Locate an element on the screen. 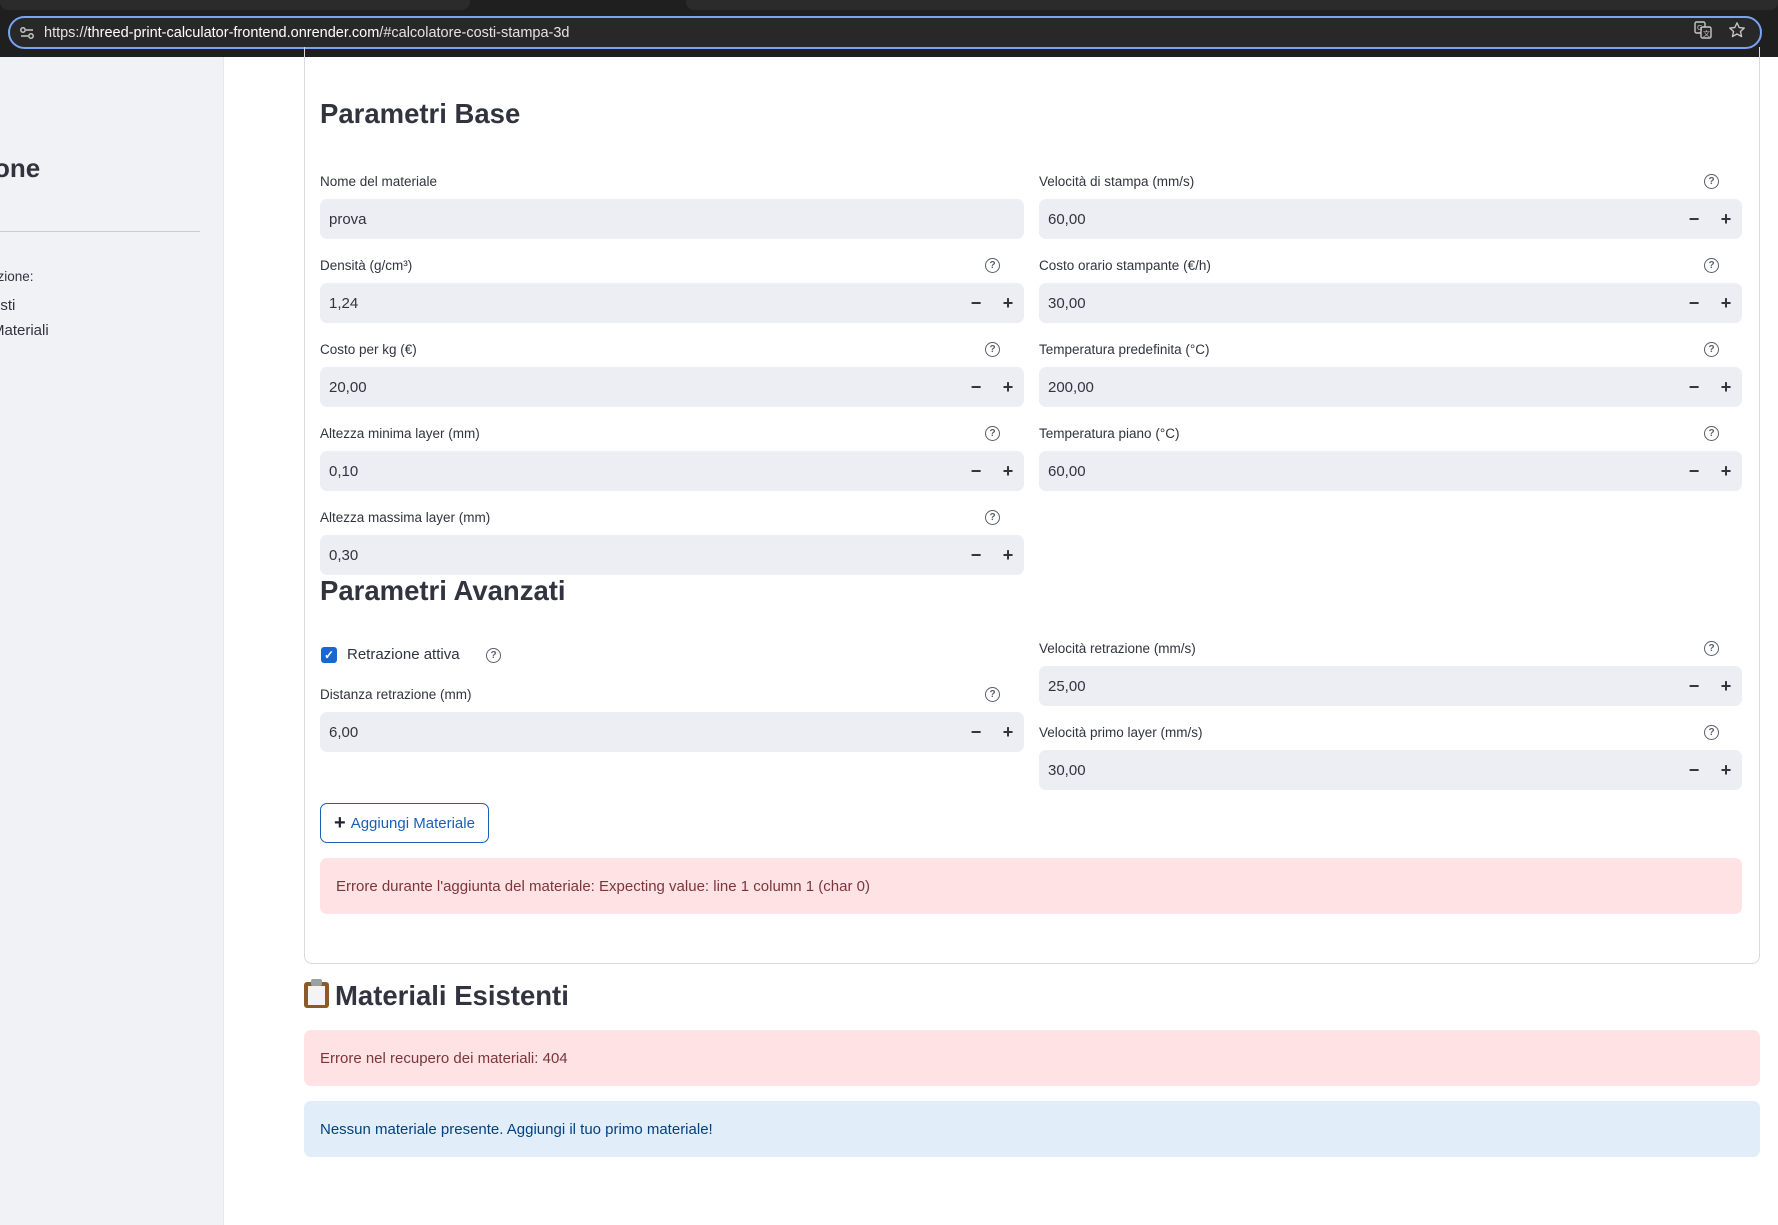  base-section-heading: Parametri Base is located at coordinates (420, 113).